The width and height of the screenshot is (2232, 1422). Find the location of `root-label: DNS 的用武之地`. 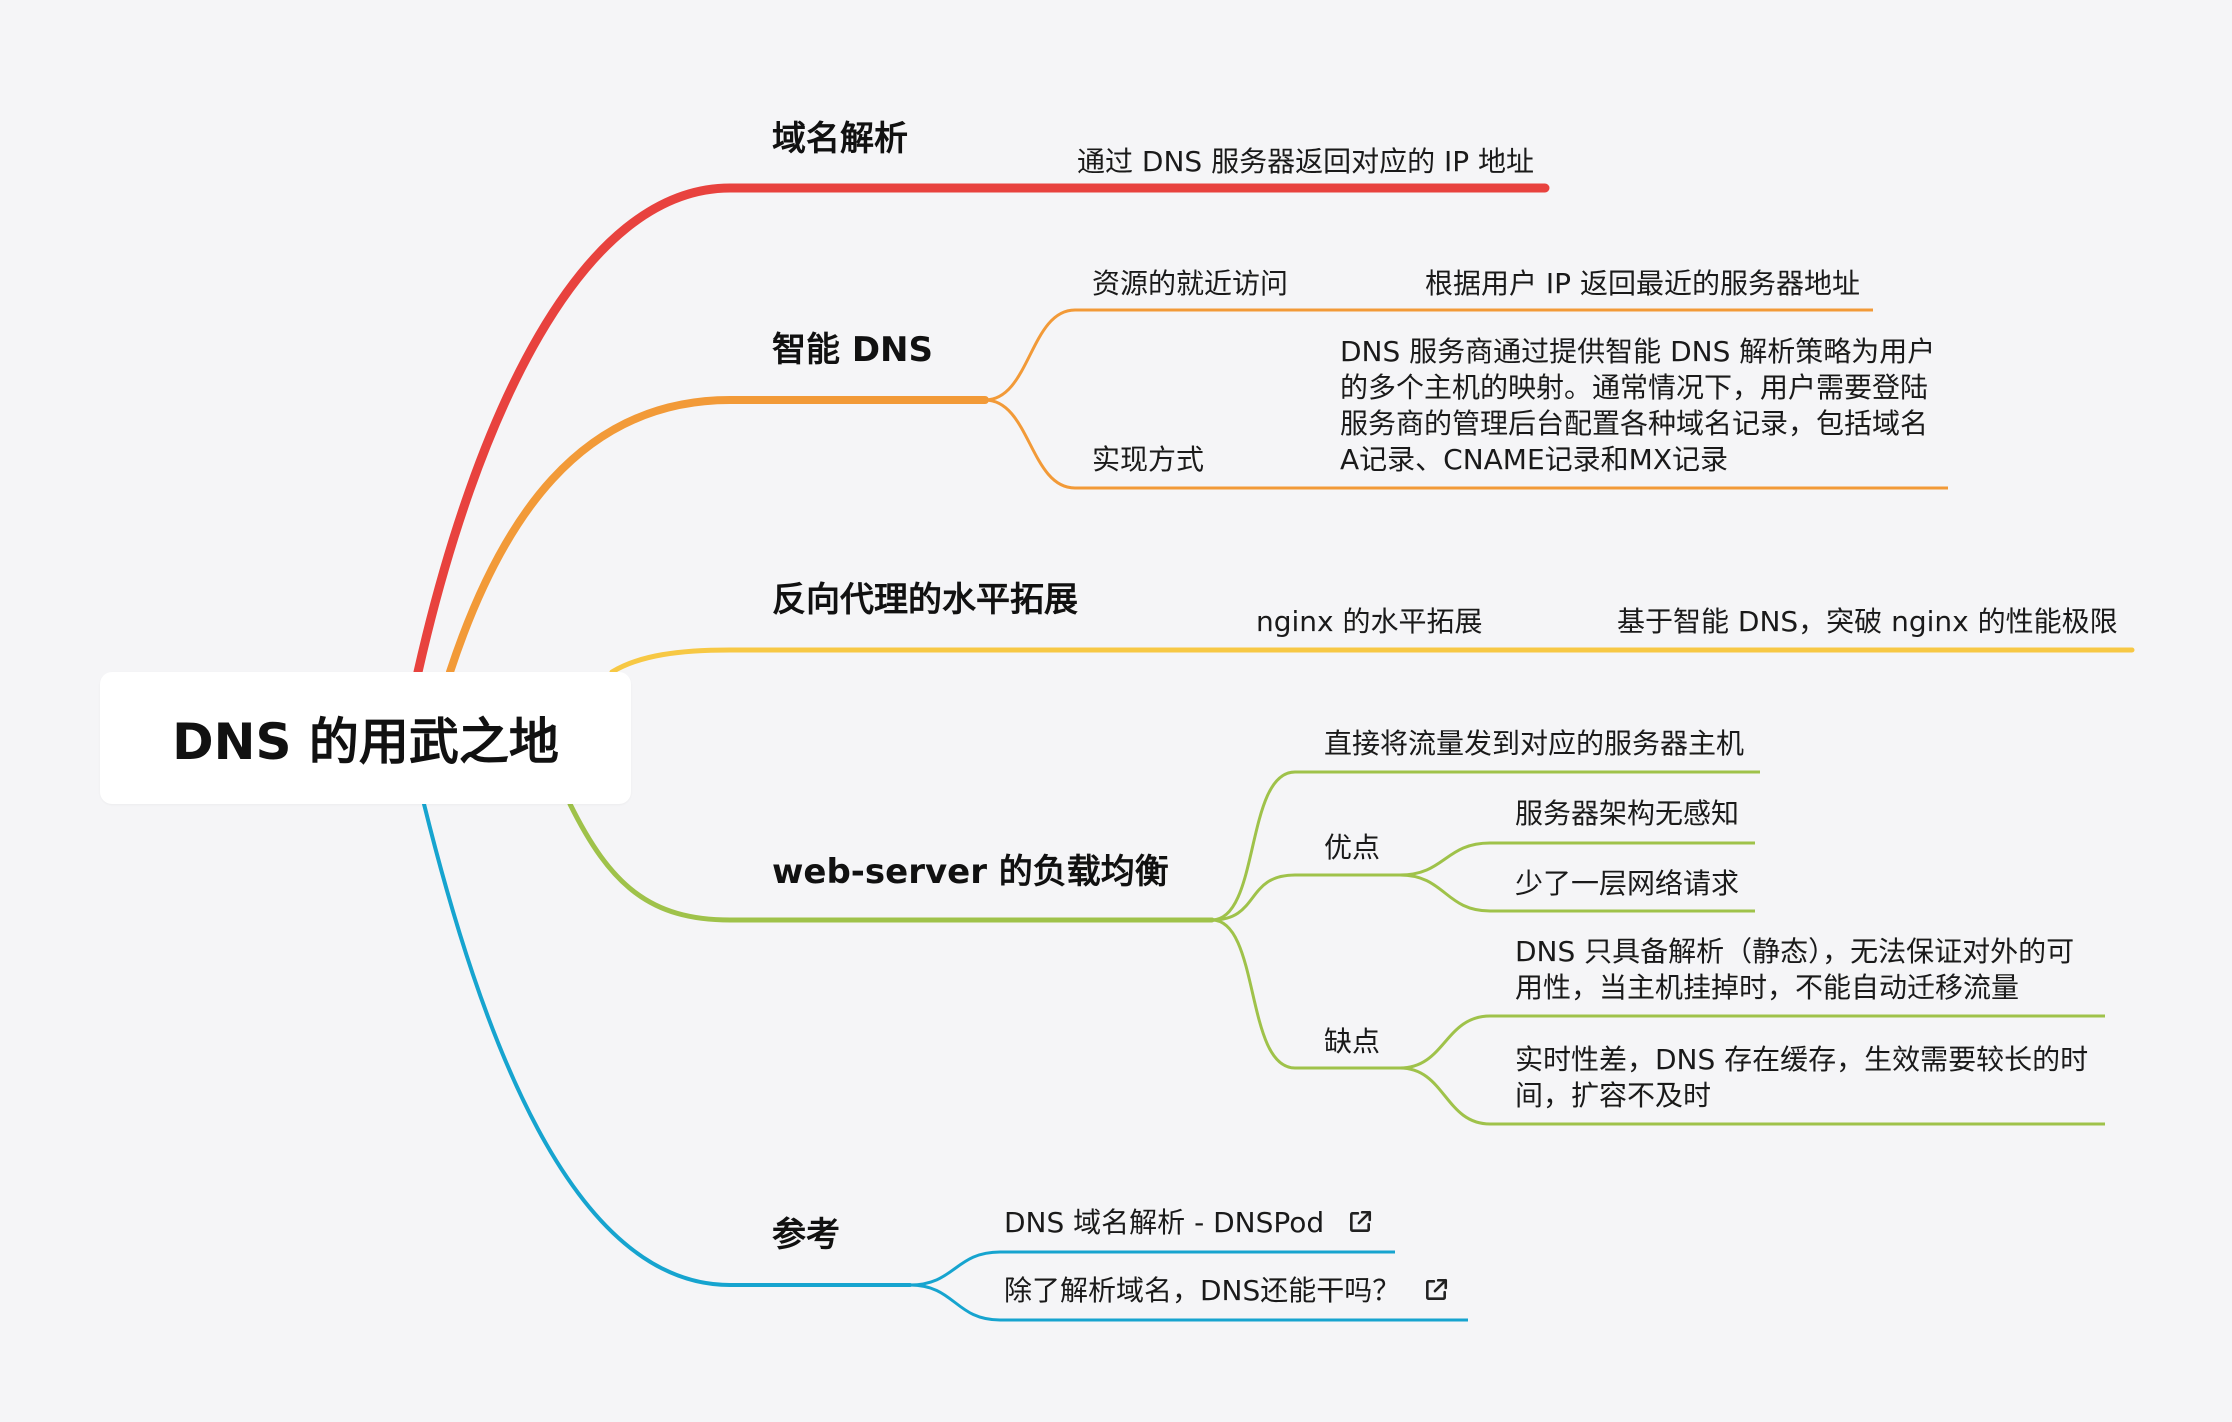

root-label: DNS 的用武之地 is located at coordinates (365, 742).